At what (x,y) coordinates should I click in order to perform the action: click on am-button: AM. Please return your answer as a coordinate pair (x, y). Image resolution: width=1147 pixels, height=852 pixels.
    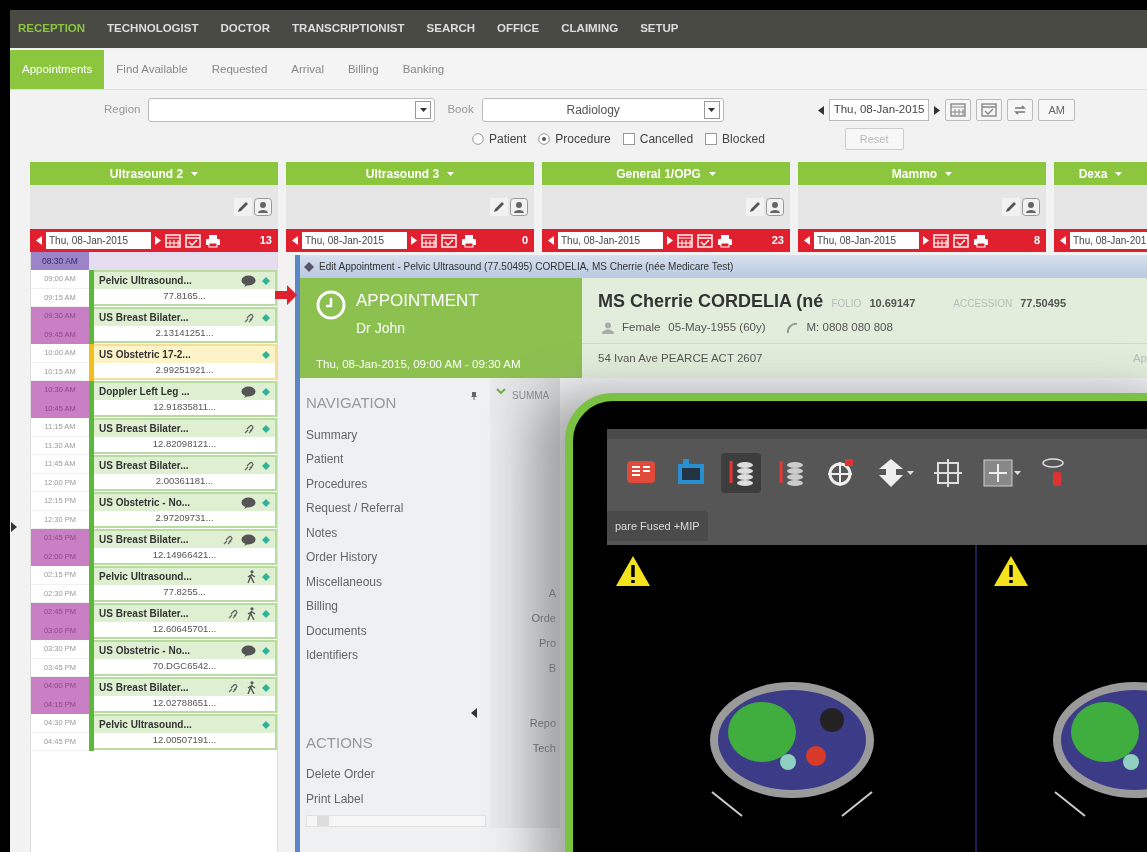
    Looking at the image, I should click on (1056, 110).